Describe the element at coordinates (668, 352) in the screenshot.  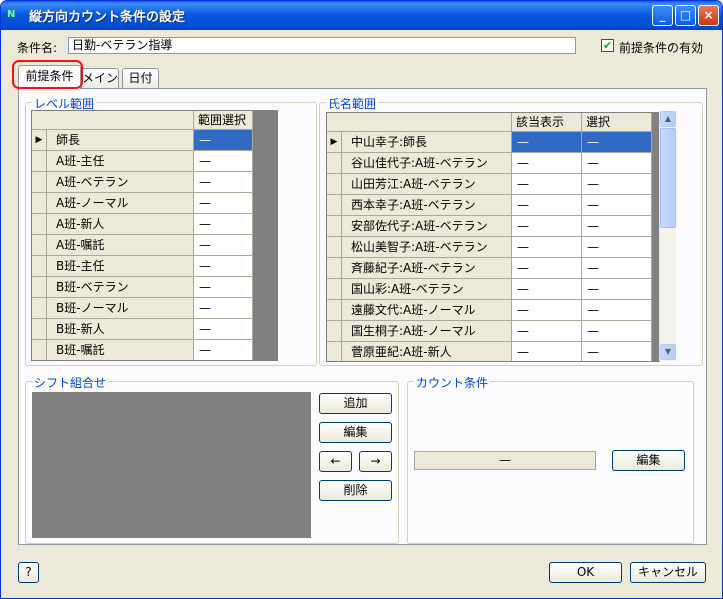
I see `scroll-down-icon: ▼` at that location.